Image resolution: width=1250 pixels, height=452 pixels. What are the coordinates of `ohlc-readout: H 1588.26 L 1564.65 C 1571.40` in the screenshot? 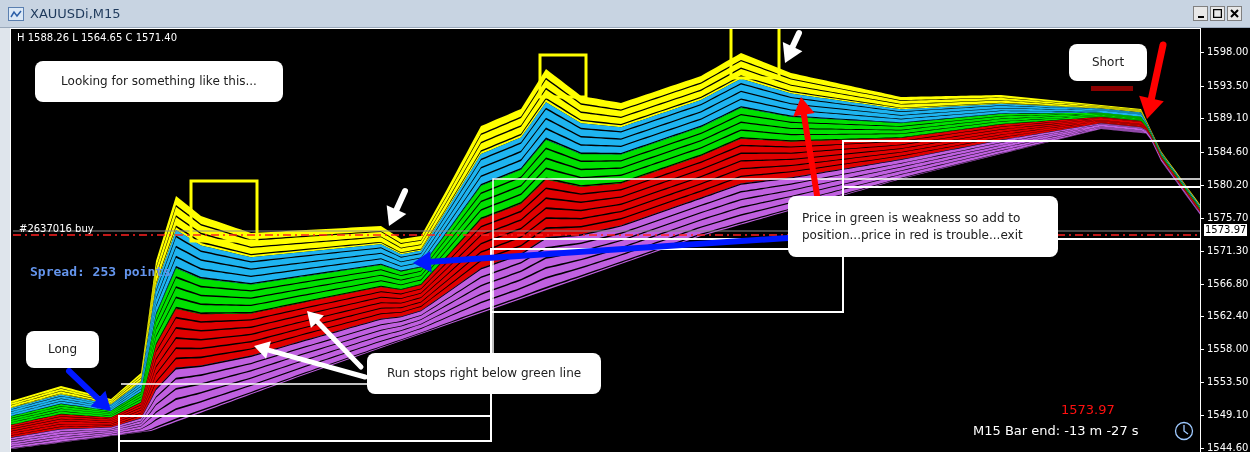 It's located at (97, 38).